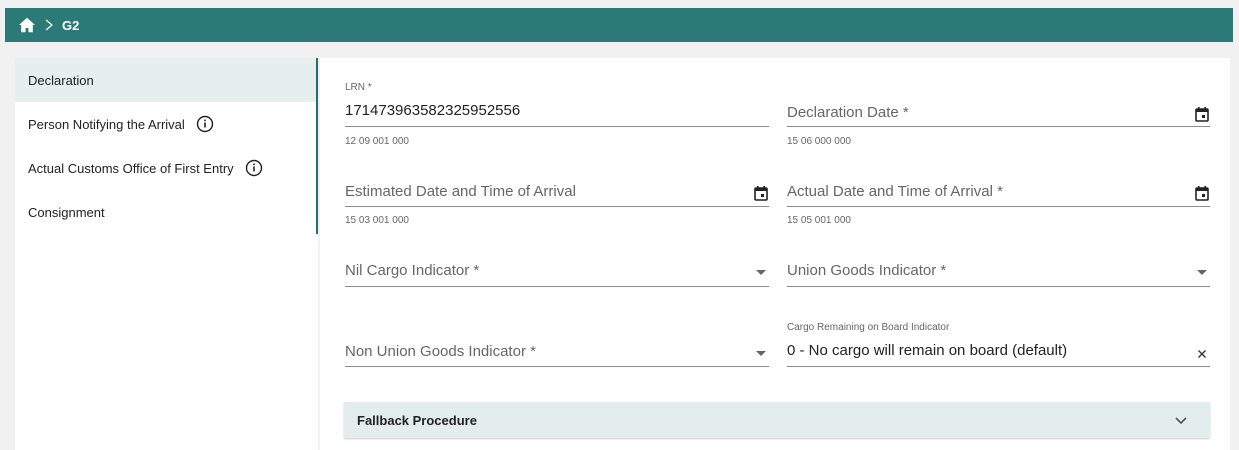 The width and height of the screenshot is (1239, 450). What do you see at coordinates (557, 206) in the screenshot?
I see `estimated-arrival-underline` at bounding box center [557, 206].